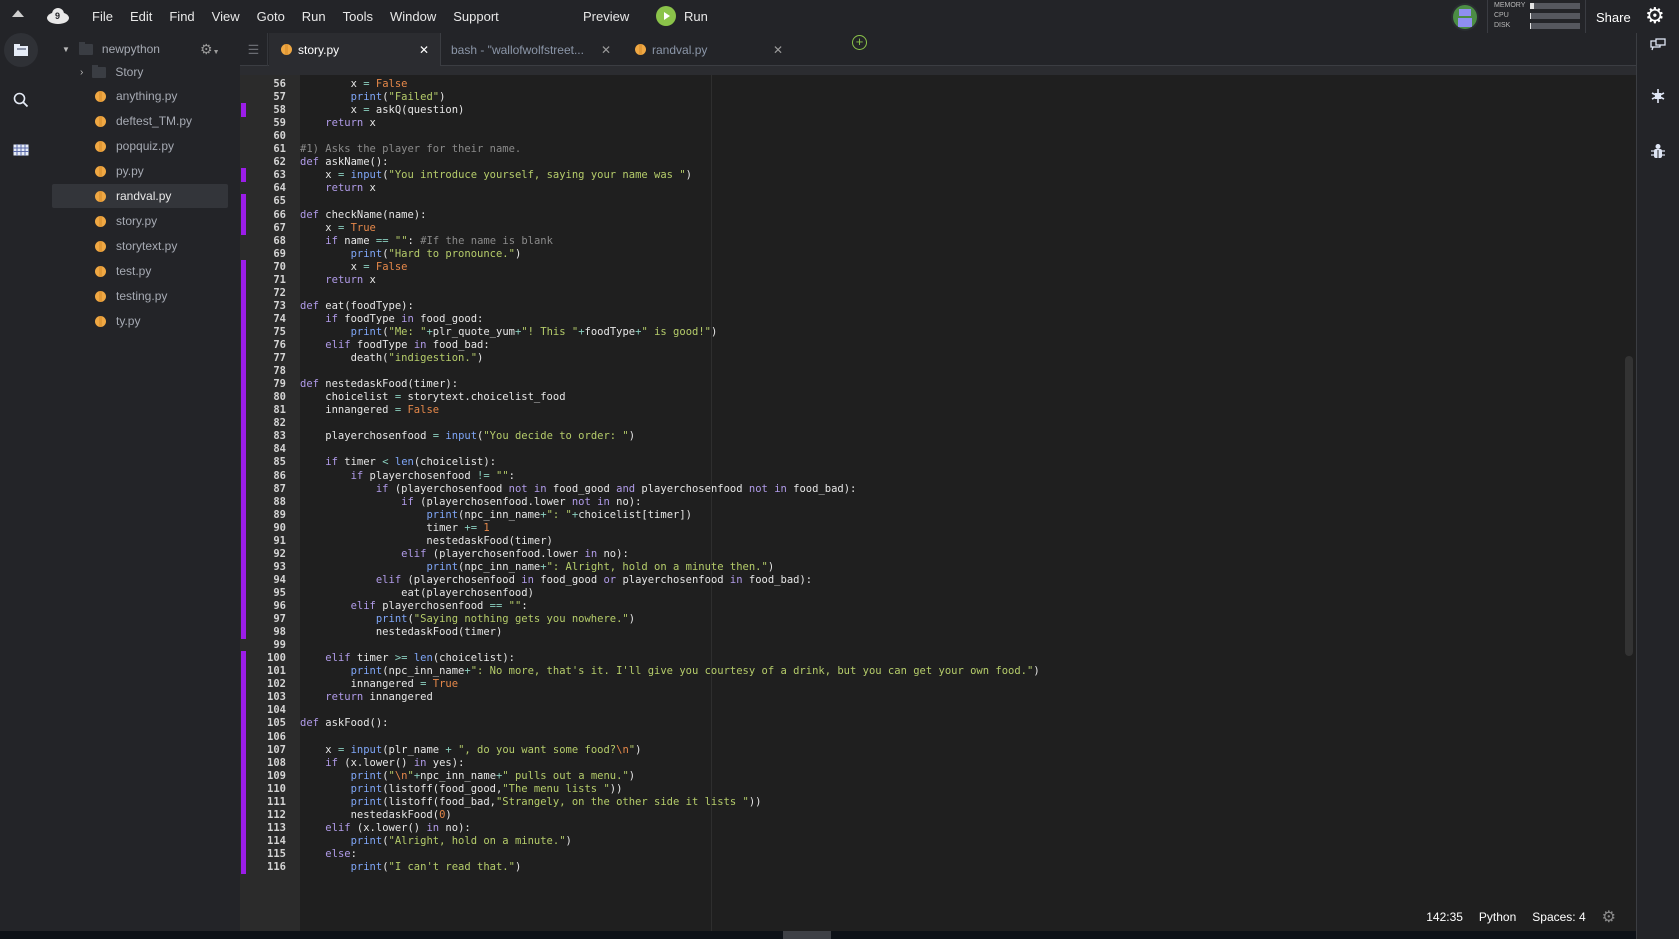 The width and height of the screenshot is (1679, 939). Describe the element at coordinates (1537, 16) in the screenshot. I see `resource-meters: MEMORY CPU DISK` at that location.